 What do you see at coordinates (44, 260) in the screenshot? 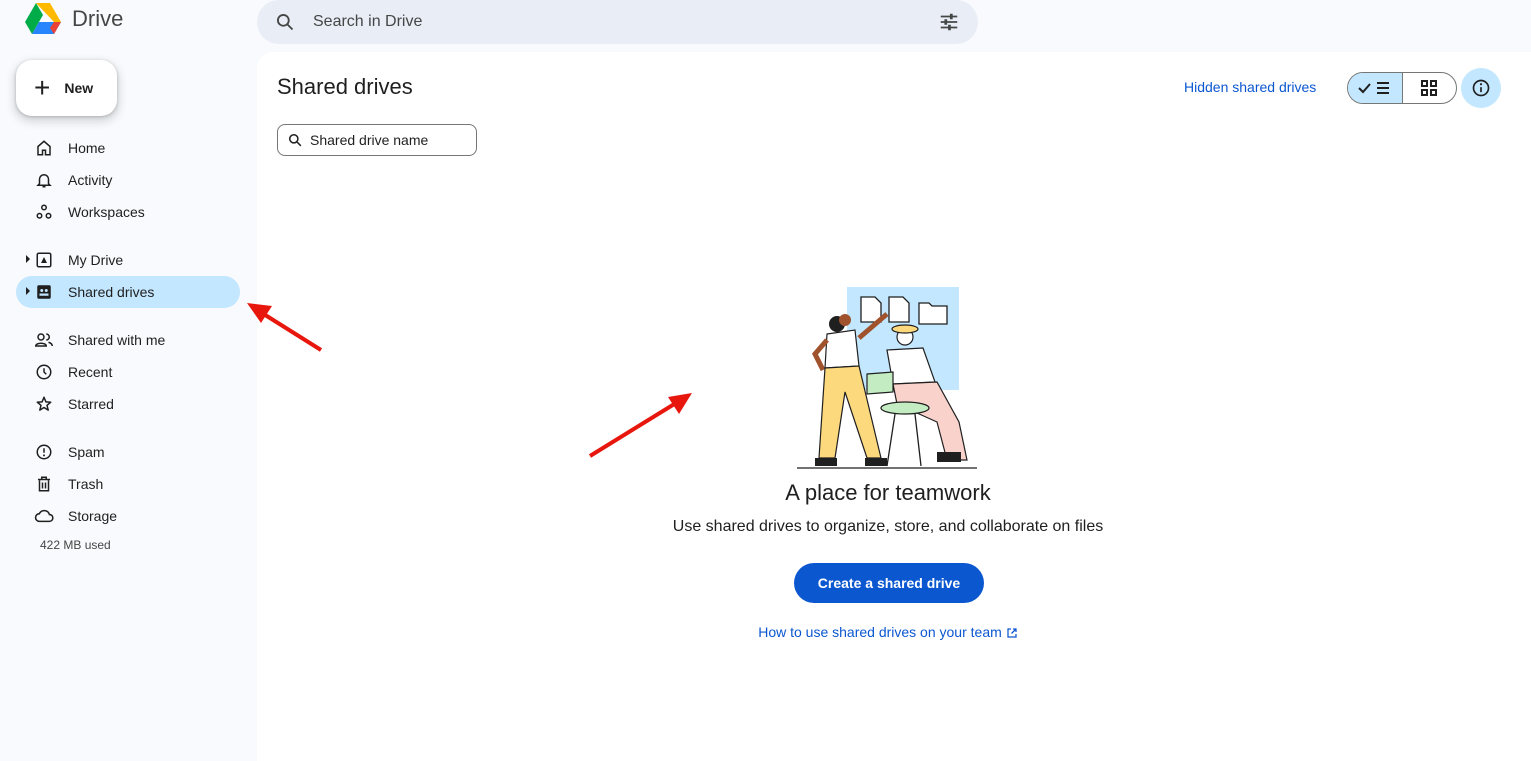
I see `my-drive-icon` at bounding box center [44, 260].